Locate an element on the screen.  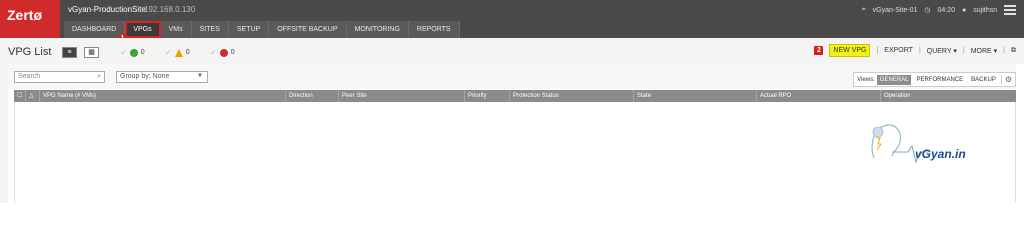
menu-icon is located at coordinates (1010, 10).